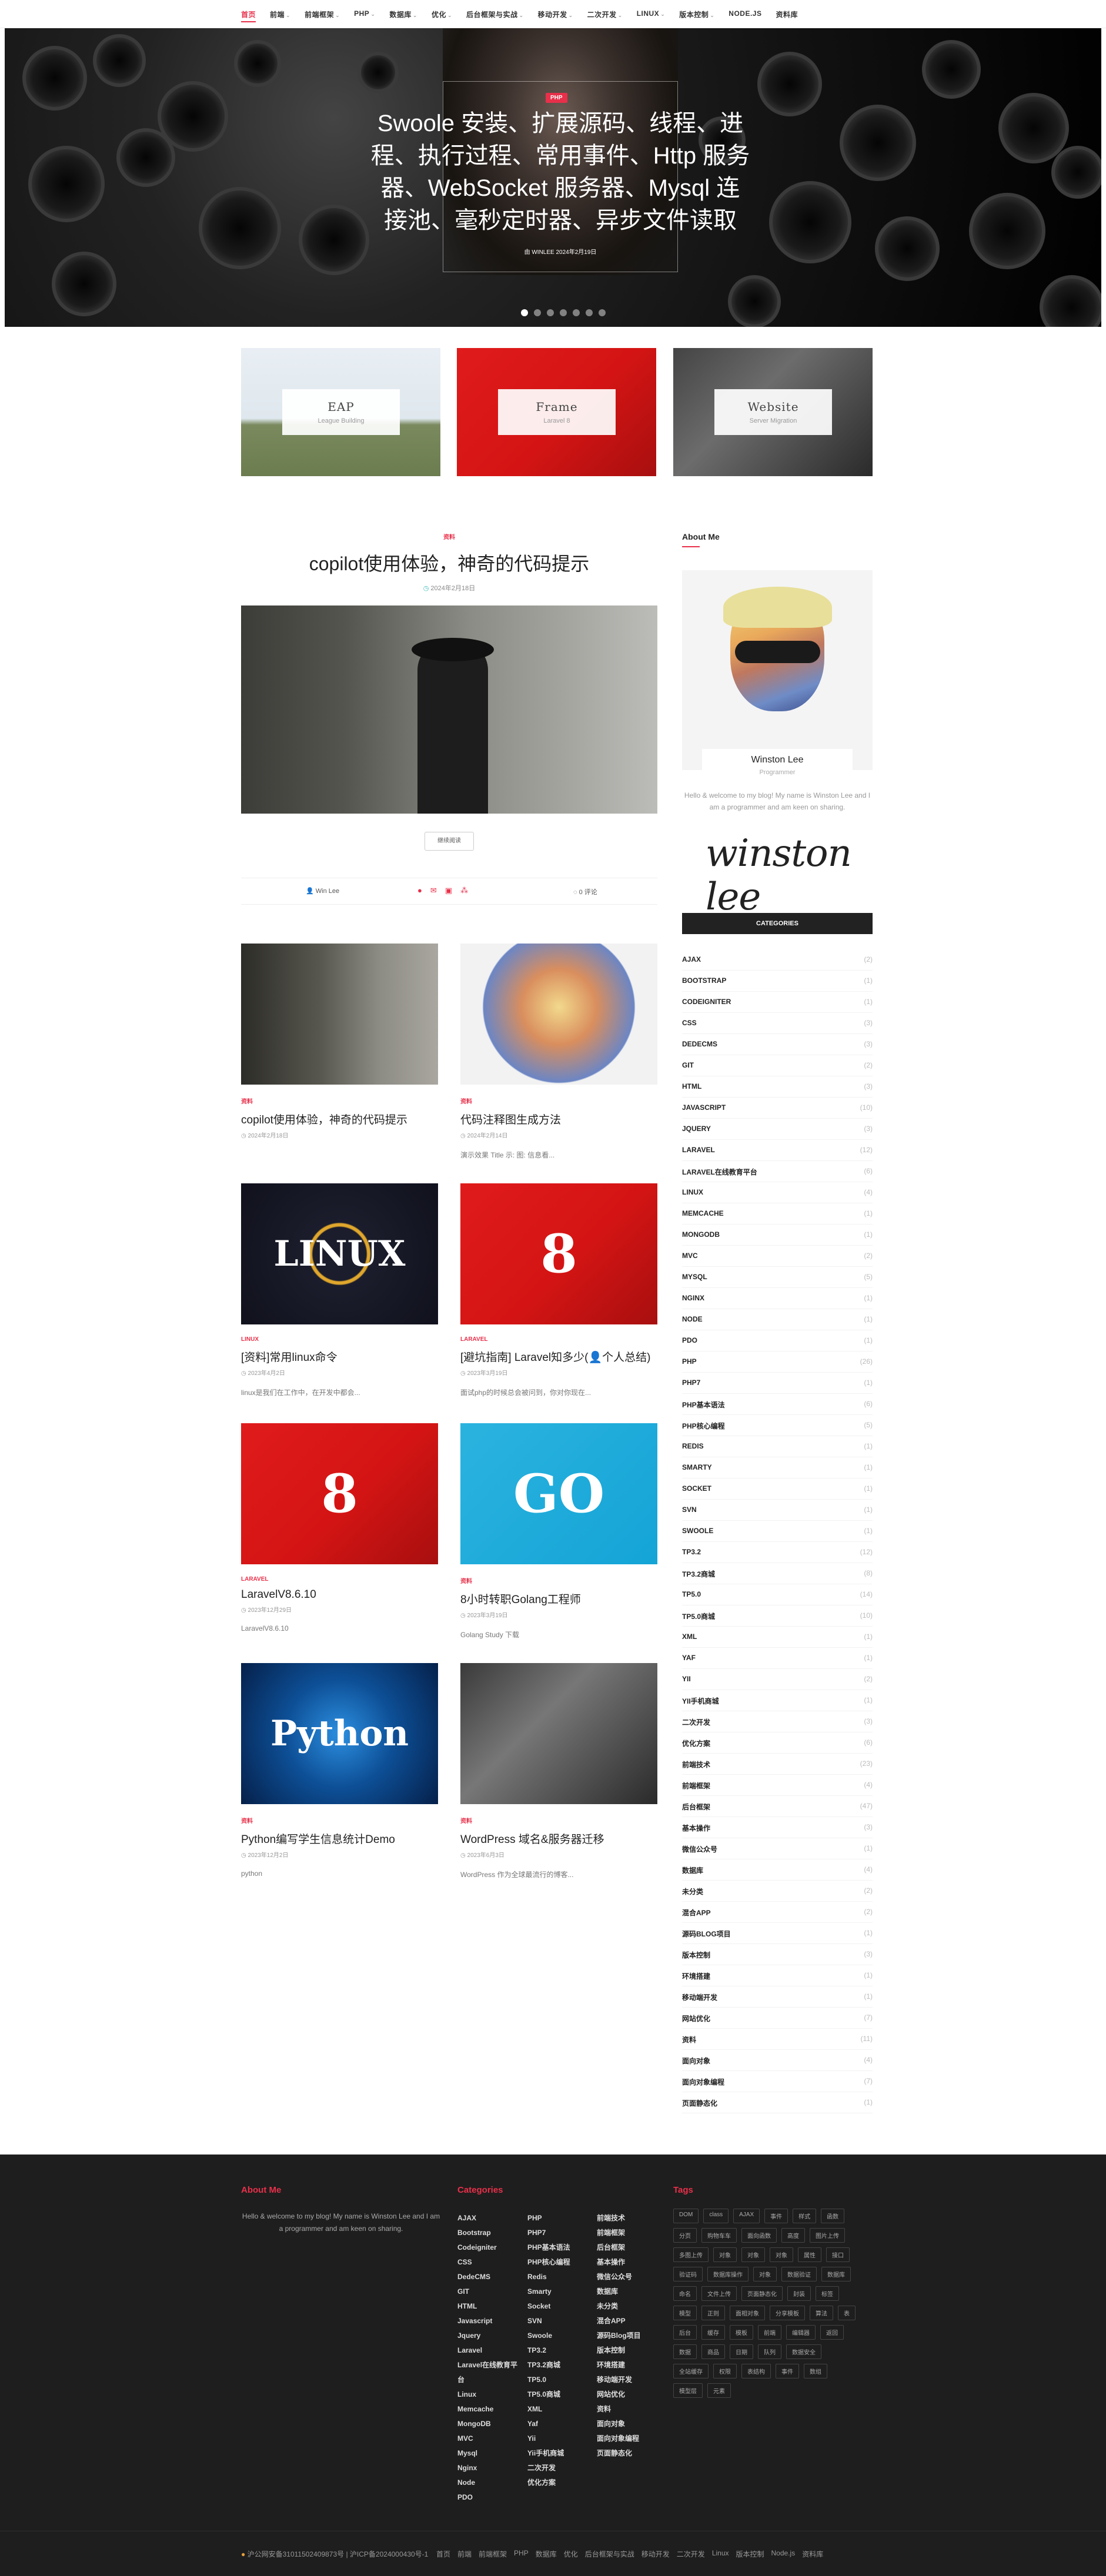 The height and width of the screenshot is (2576, 1106). What do you see at coordinates (339, 1579) in the screenshot?
I see `post-category: LARAVEL` at bounding box center [339, 1579].